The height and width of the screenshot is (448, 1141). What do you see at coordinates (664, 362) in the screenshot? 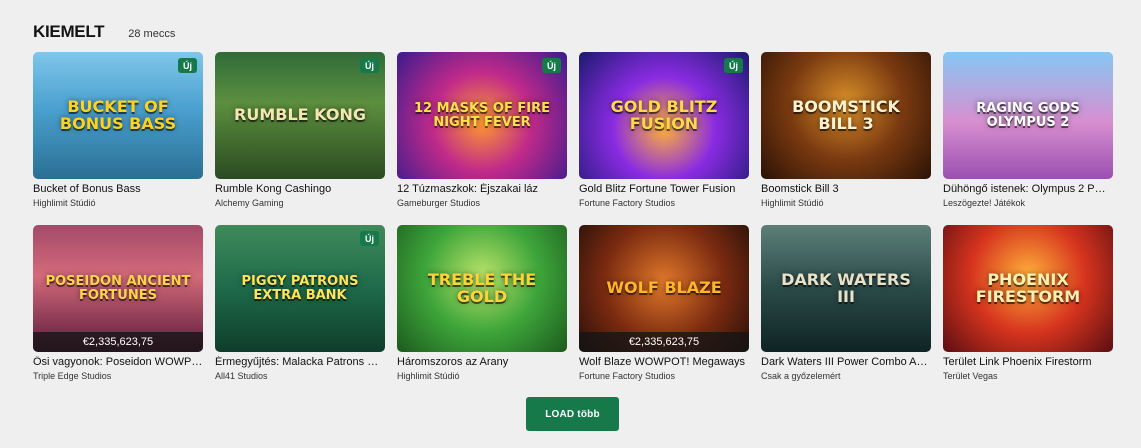
I see `game-title: Wolf Blaze WOWPOT! Megaways` at bounding box center [664, 362].